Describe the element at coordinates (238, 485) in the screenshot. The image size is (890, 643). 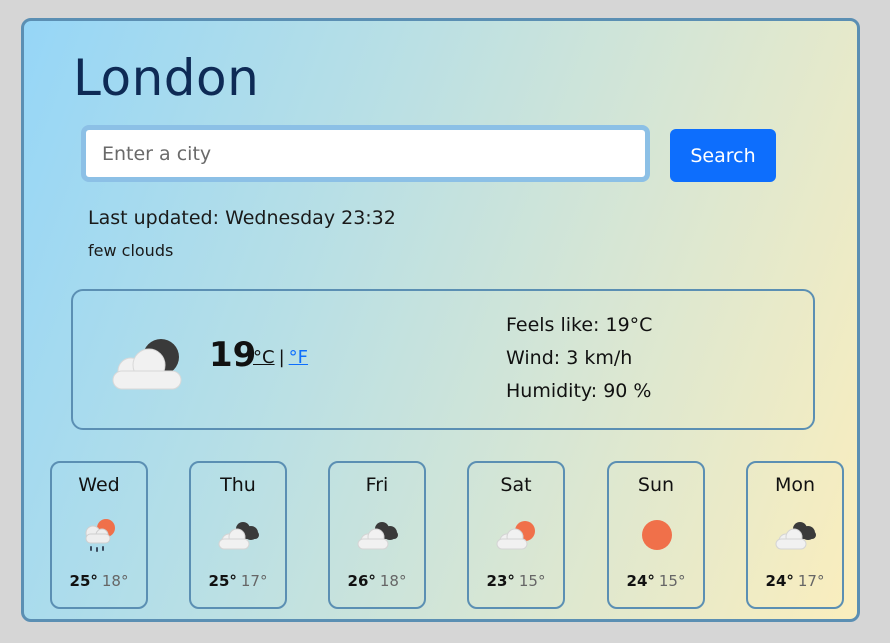
I see `forecast-day-name: Thu` at that location.